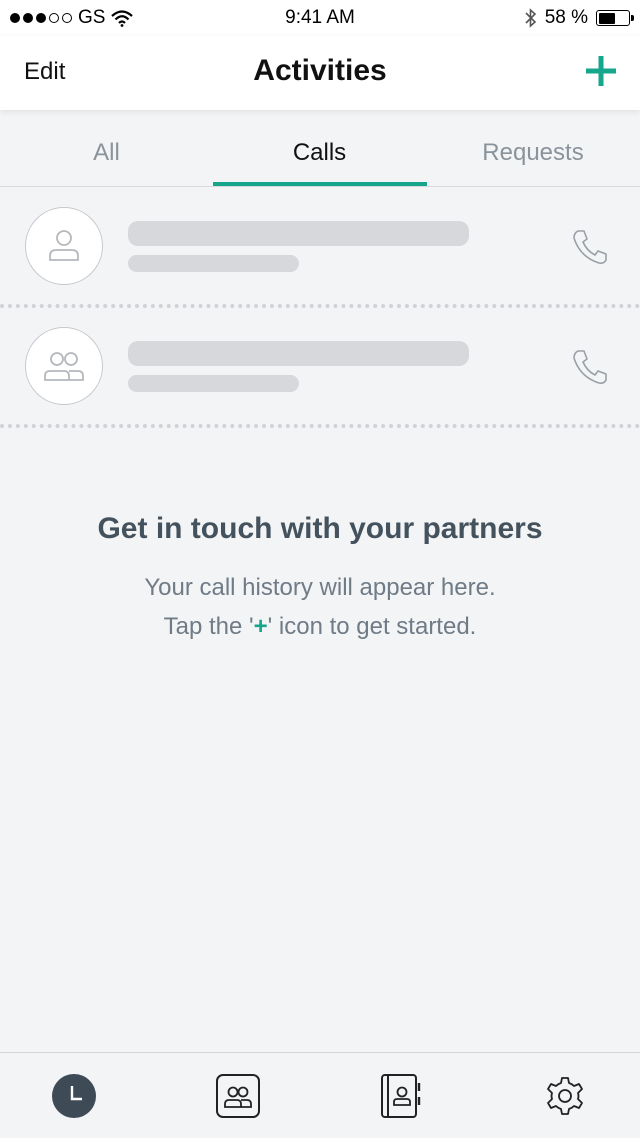 The image size is (640, 1138). Describe the element at coordinates (533, 149) in the screenshot. I see `tab-requests: Requests` at that location.